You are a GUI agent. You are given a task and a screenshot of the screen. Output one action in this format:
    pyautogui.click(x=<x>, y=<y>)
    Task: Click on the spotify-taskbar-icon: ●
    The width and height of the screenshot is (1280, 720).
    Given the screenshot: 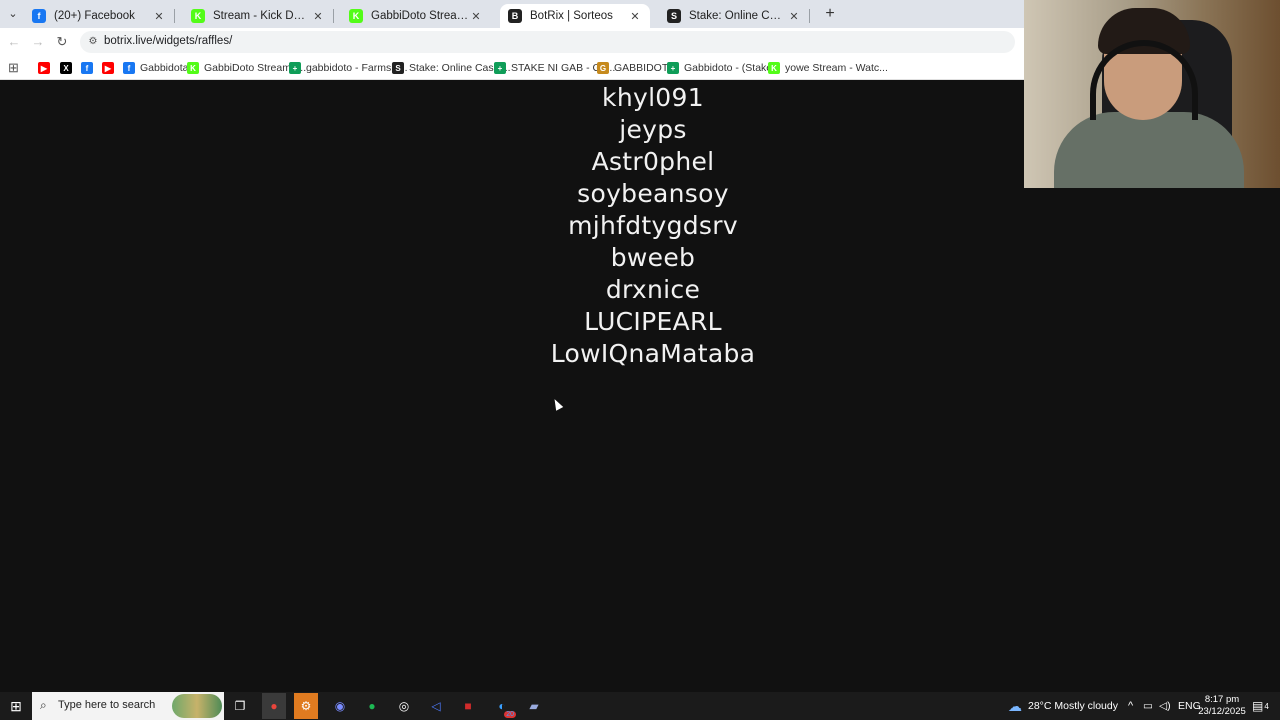 What is the action you would take?
    pyautogui.click(x=372, y=706)
    